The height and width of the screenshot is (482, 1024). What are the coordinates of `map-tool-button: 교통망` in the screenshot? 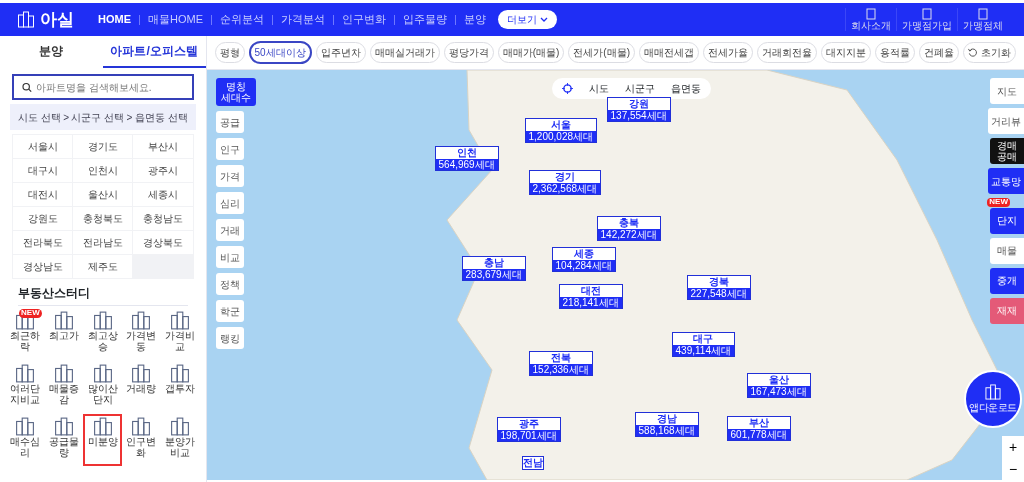 It's located at (1006, 181).